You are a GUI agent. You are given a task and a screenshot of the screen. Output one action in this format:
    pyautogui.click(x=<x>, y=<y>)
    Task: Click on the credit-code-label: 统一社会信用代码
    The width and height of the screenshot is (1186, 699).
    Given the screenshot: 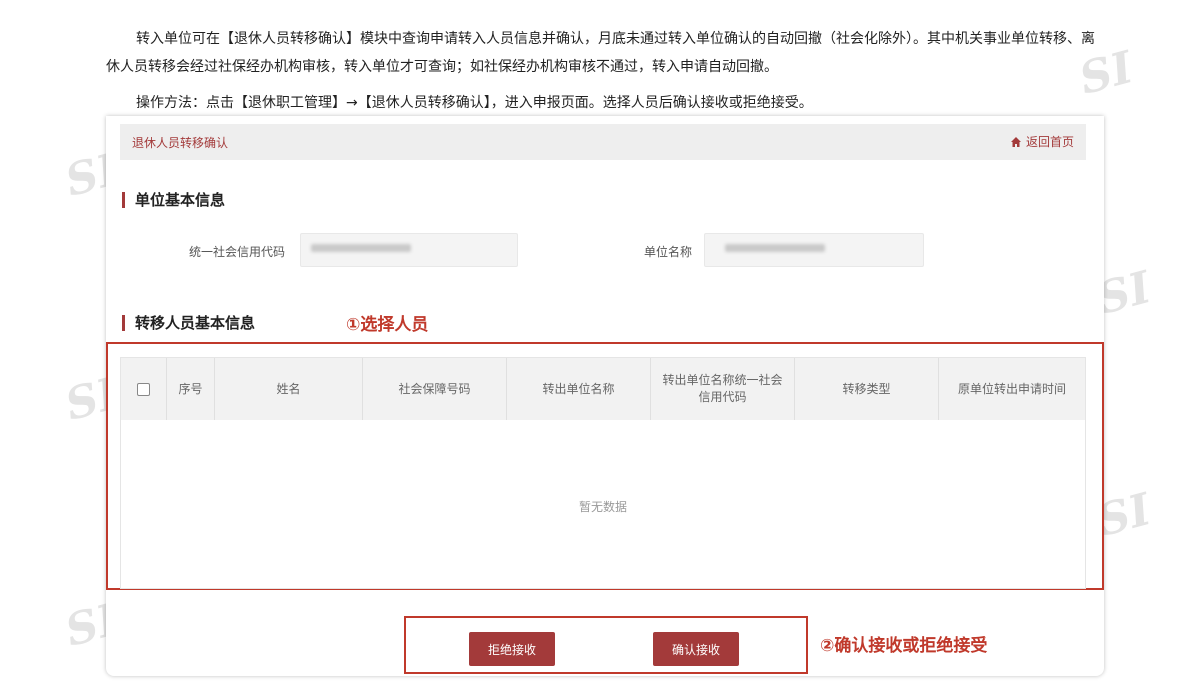 What is the action you would take?
    pyautogui.click(x=237, y=252)
    